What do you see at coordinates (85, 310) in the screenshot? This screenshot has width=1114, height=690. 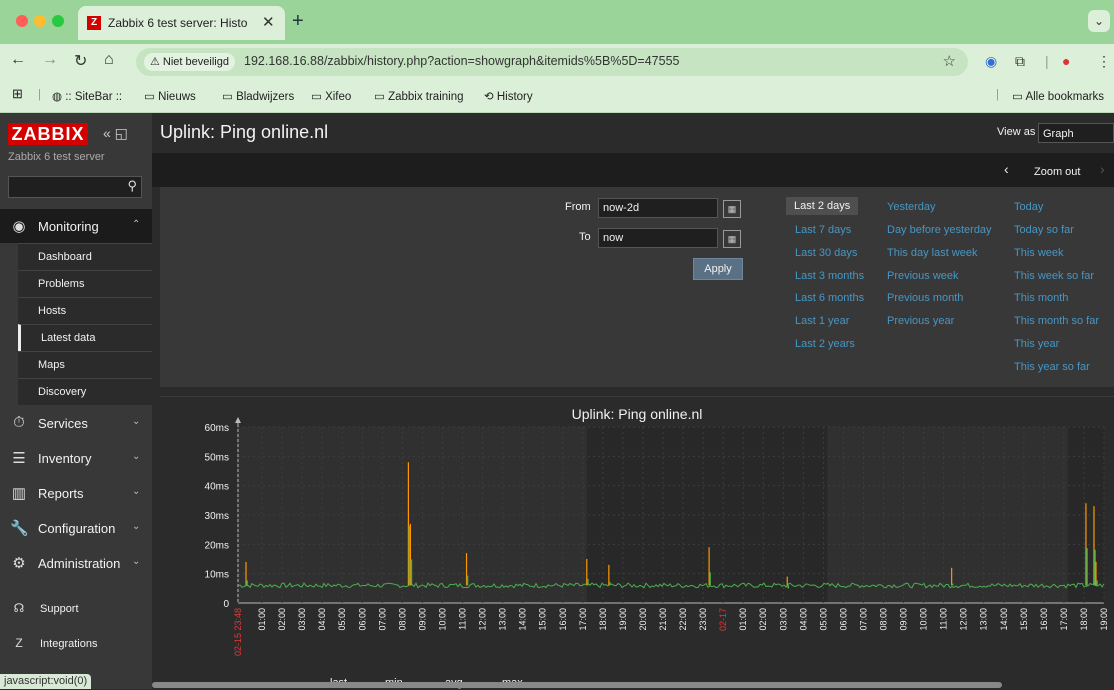 I see `submenu-hosts: Hosts` at bounding box center [85, 310].